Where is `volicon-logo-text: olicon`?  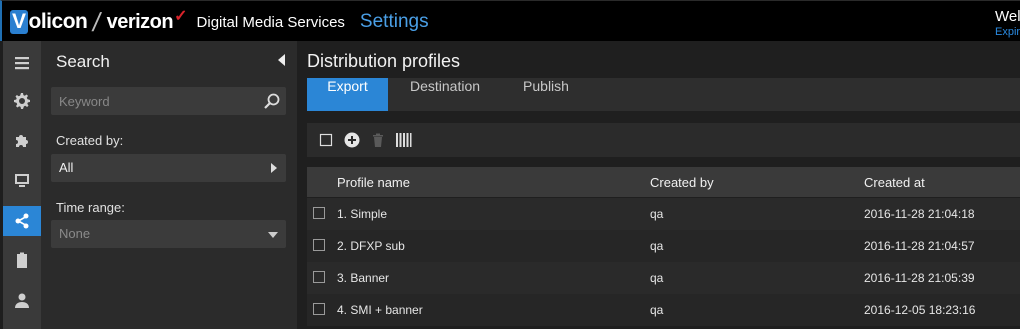
volicon-logo-text: olicon is located at coordinates (58, 21).